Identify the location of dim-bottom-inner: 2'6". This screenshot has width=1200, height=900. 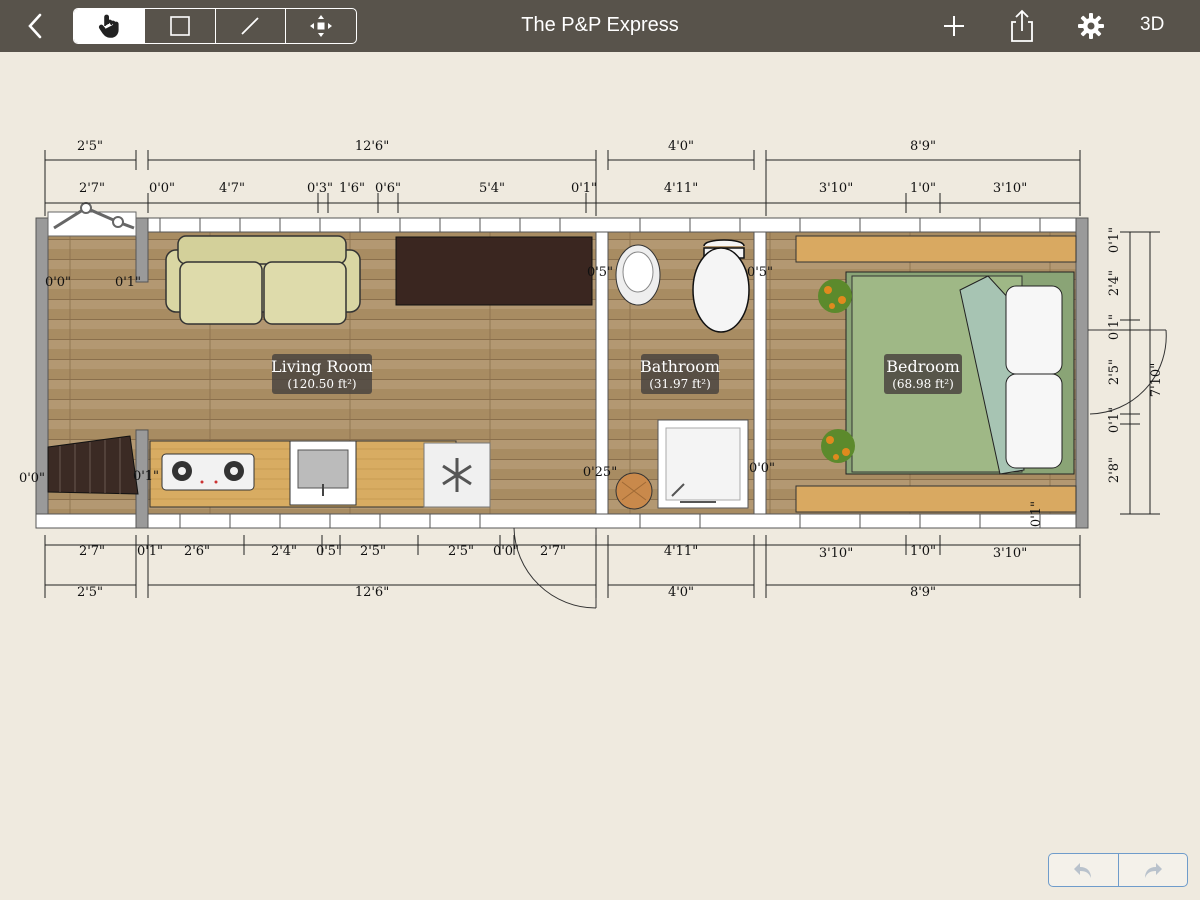
(197, 551).